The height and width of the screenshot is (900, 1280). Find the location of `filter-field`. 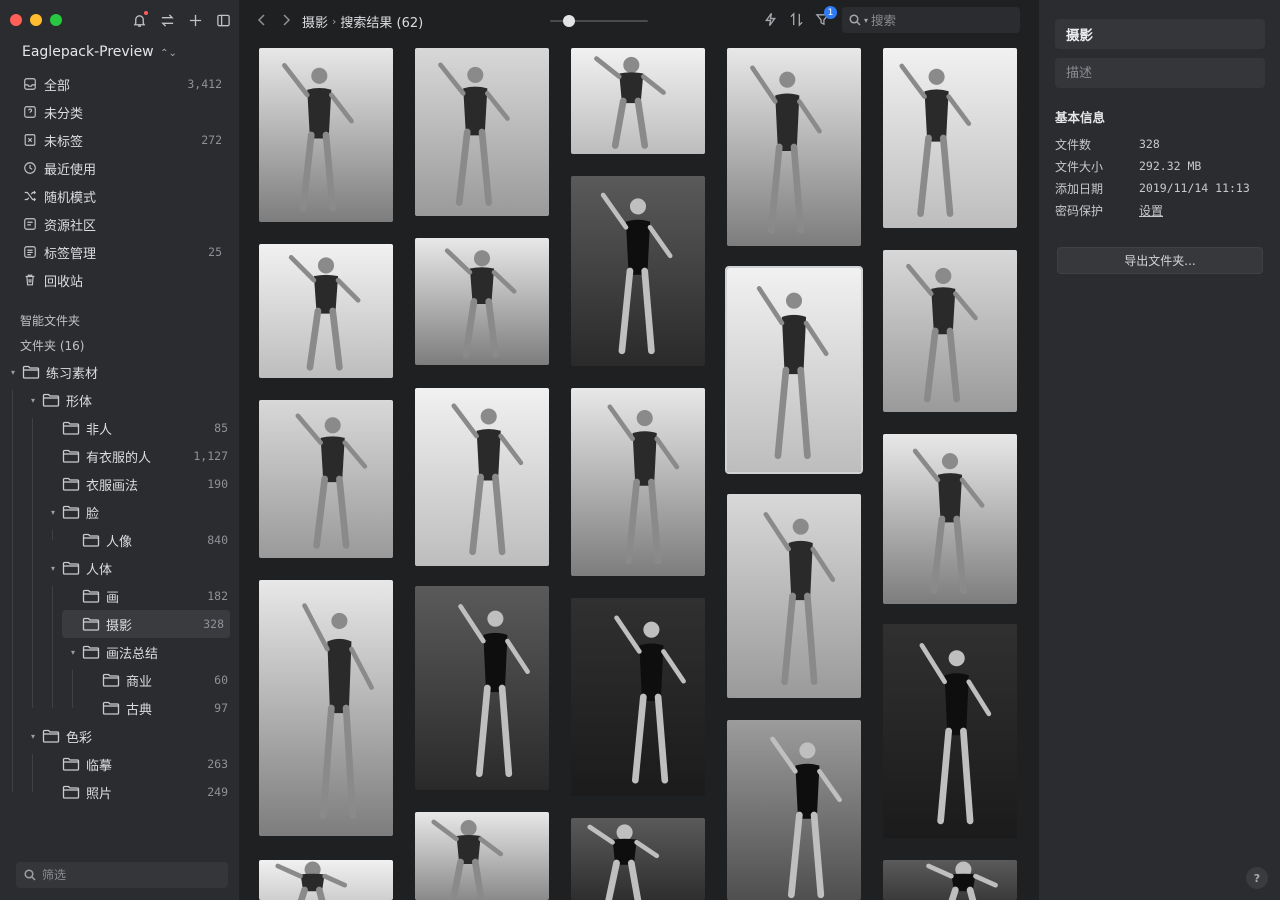

filter-field is located at coordinates (122, 875).